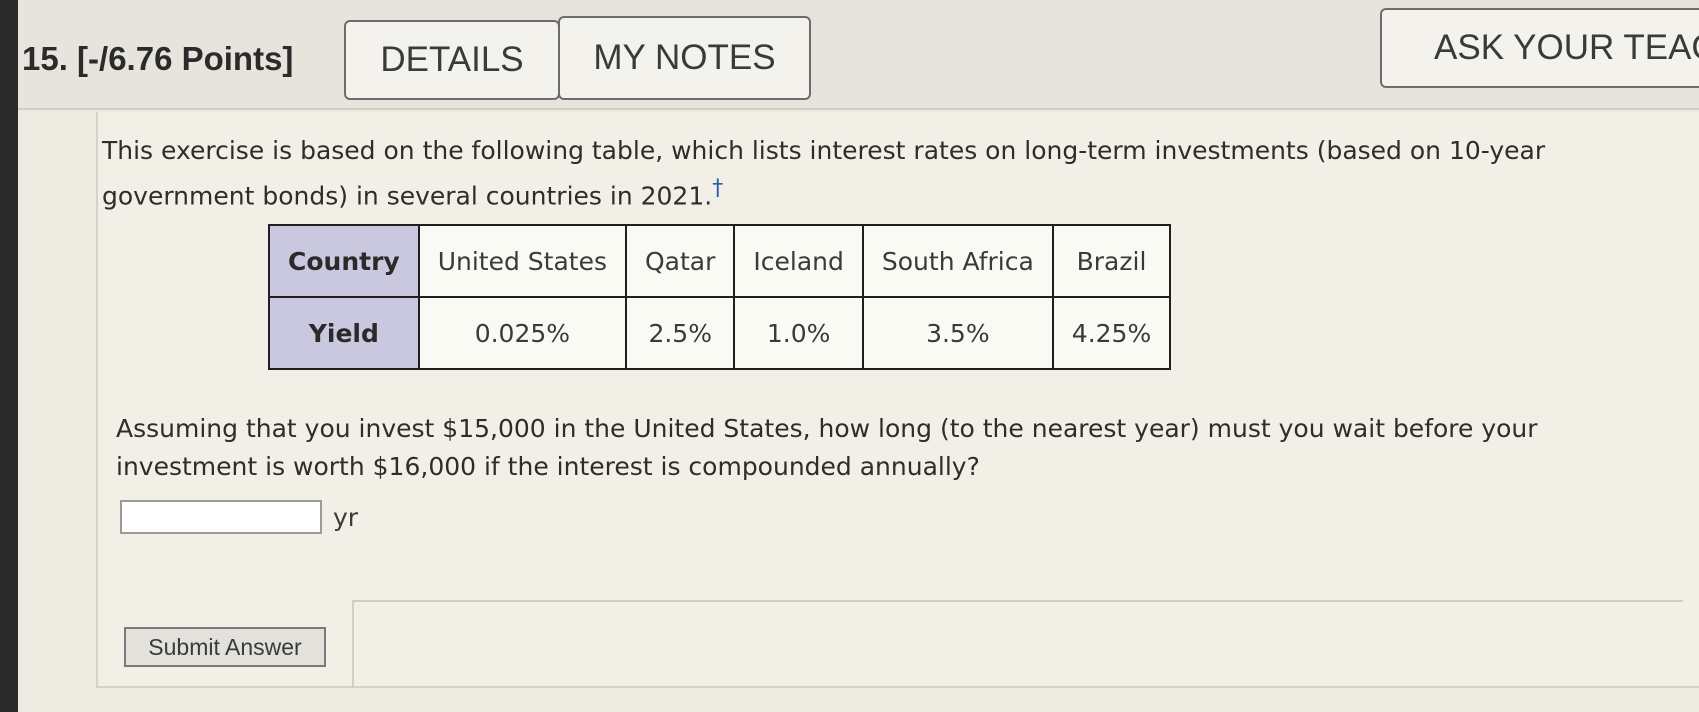 This screenshot has height=712, width=1699. What do you see at coordinates (522, 261) in the screenshot?
I see `country-cell: United States` at bounding box center [522, 261].